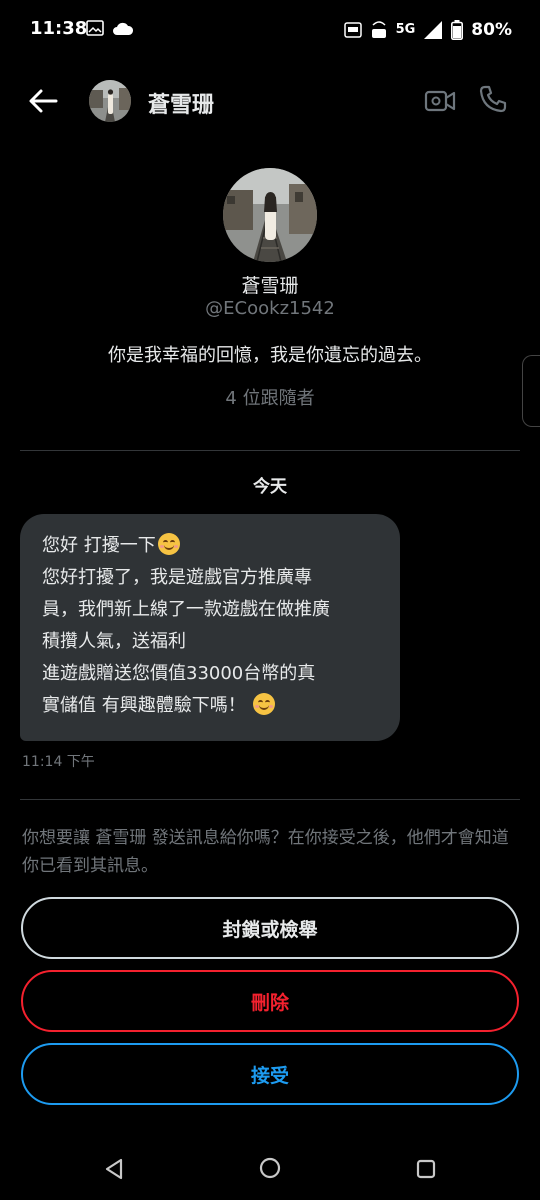 The height and width of the screenshot is (1200, 540). What do you see at coordinates (493, 99) in the screenshot?
I see `phone-icon` at bounding box center [493, 99].